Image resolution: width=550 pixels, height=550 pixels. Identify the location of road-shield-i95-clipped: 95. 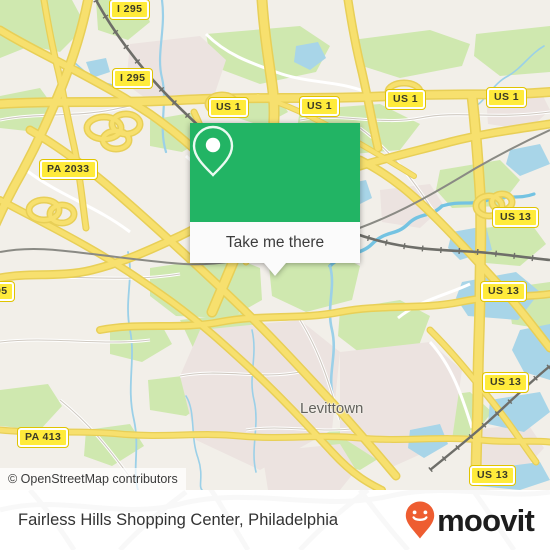
(7, 291).